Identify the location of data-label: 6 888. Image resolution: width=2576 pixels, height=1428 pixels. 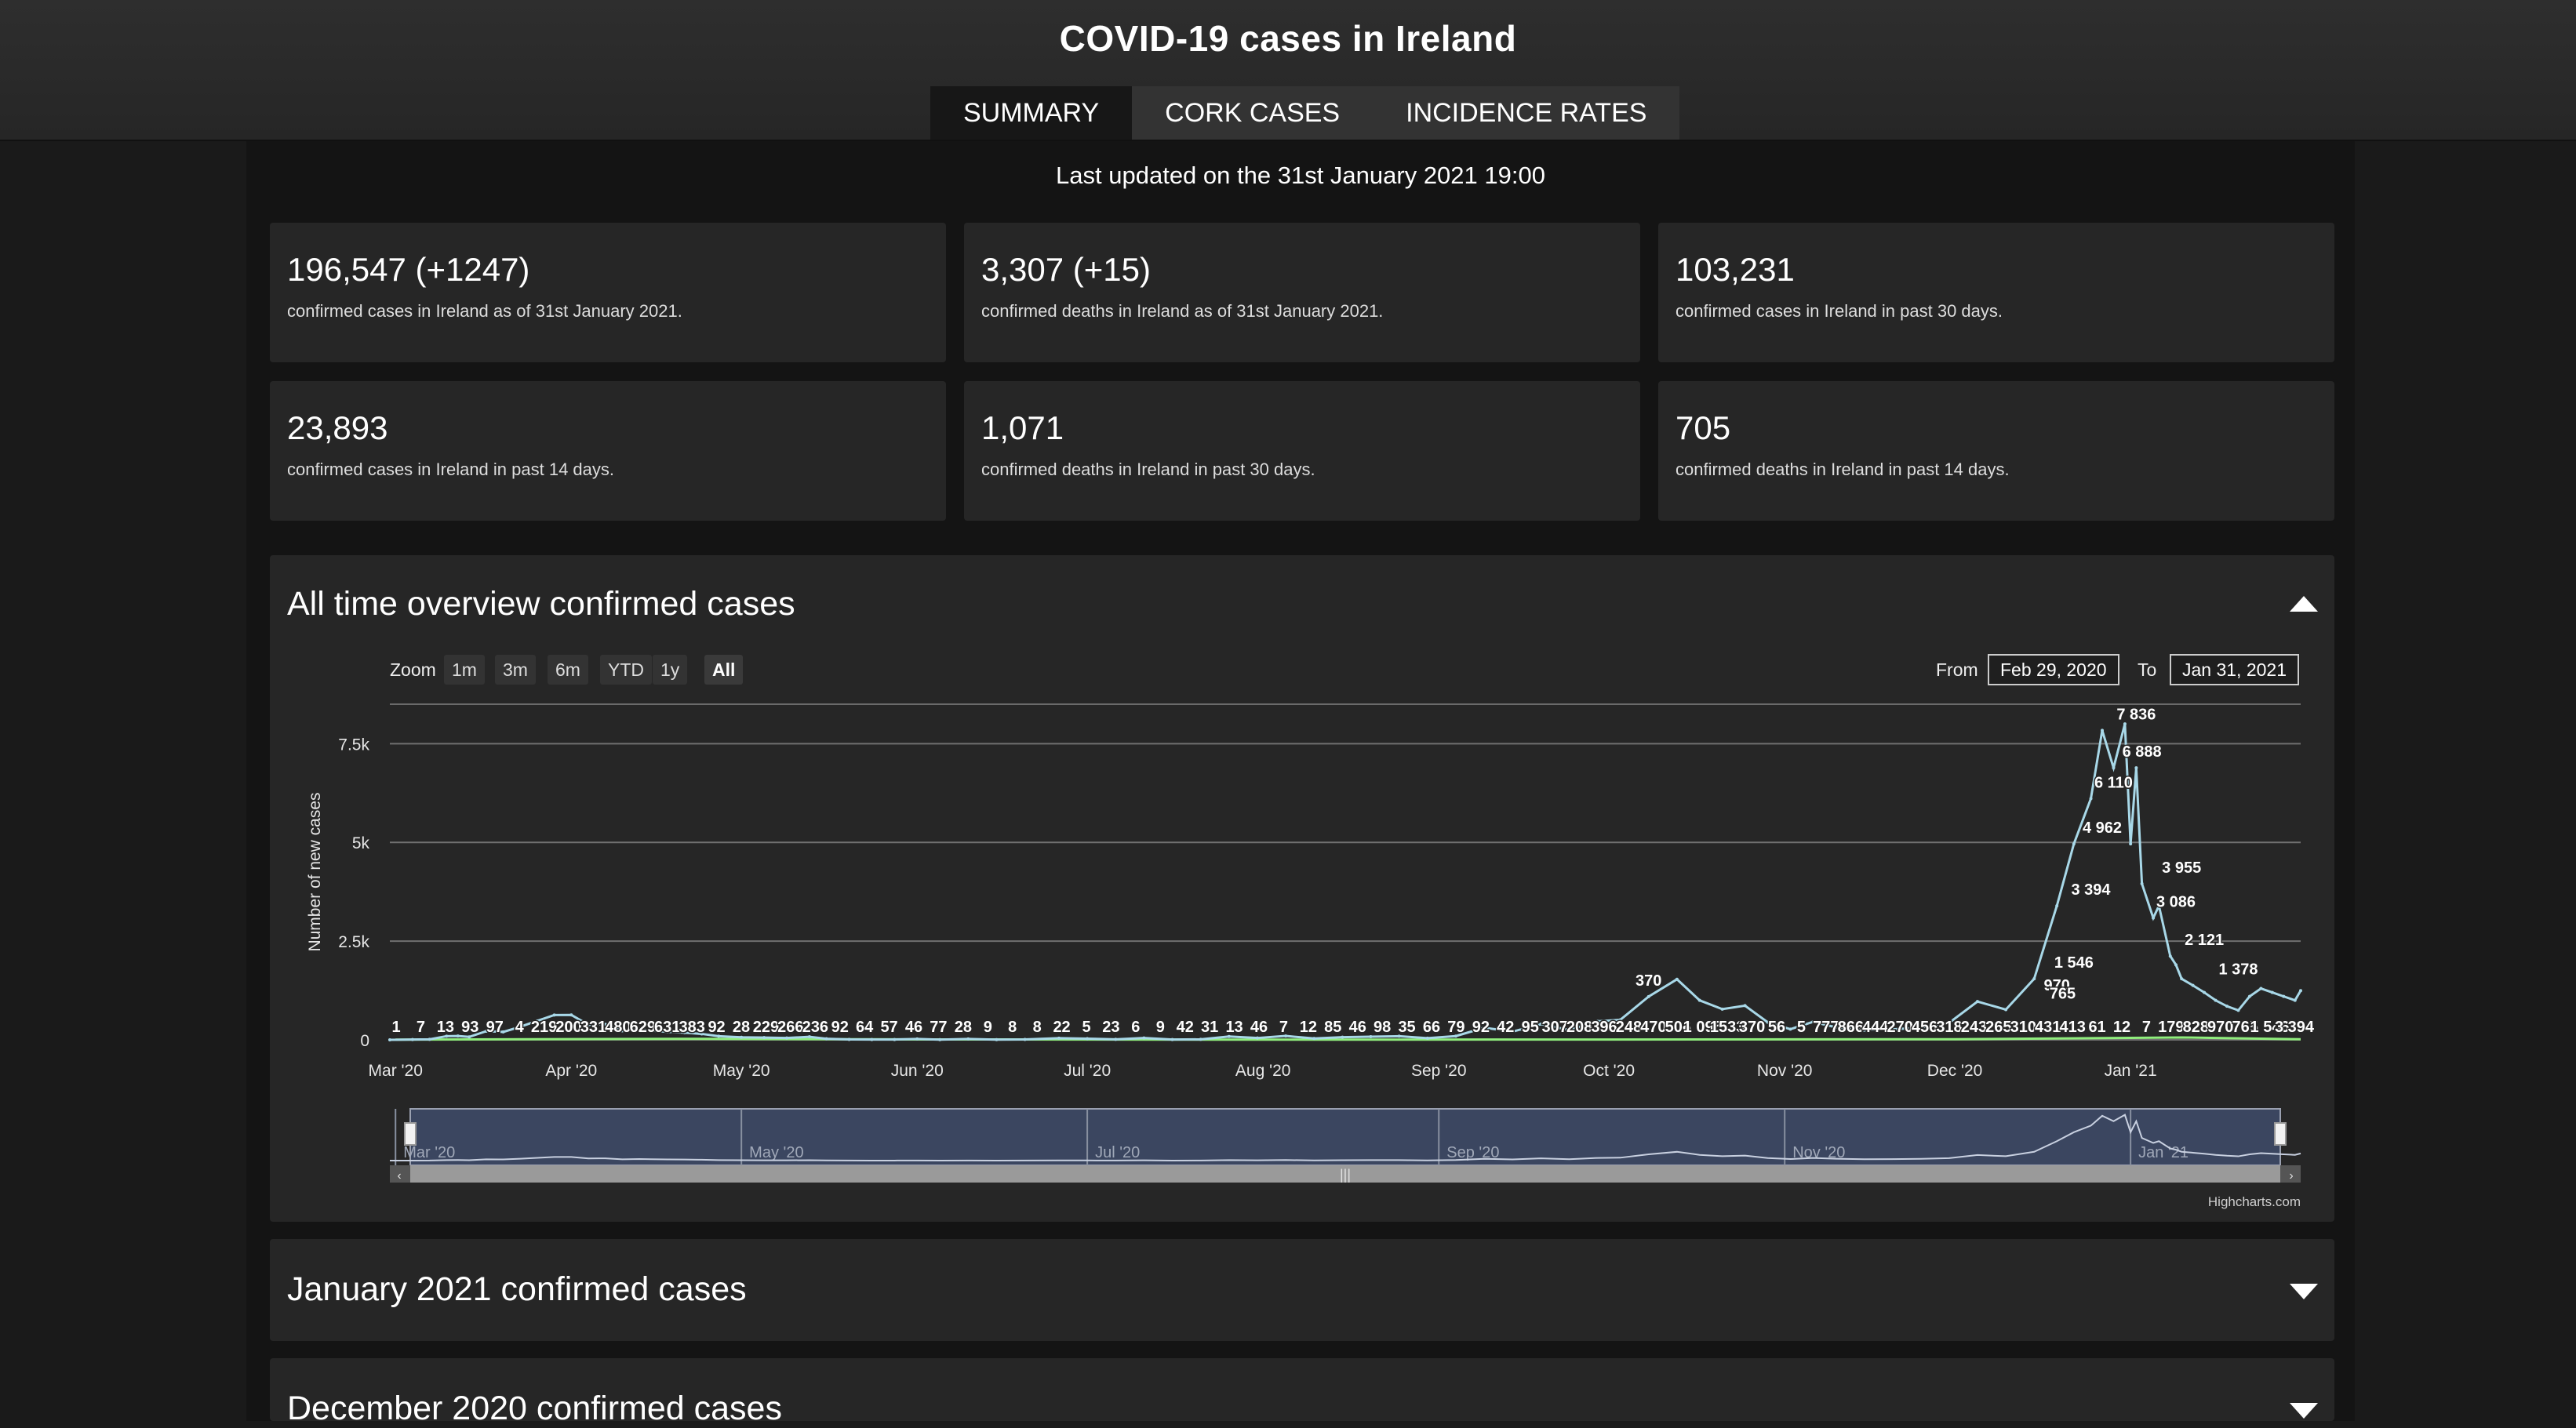
(2142, 752).